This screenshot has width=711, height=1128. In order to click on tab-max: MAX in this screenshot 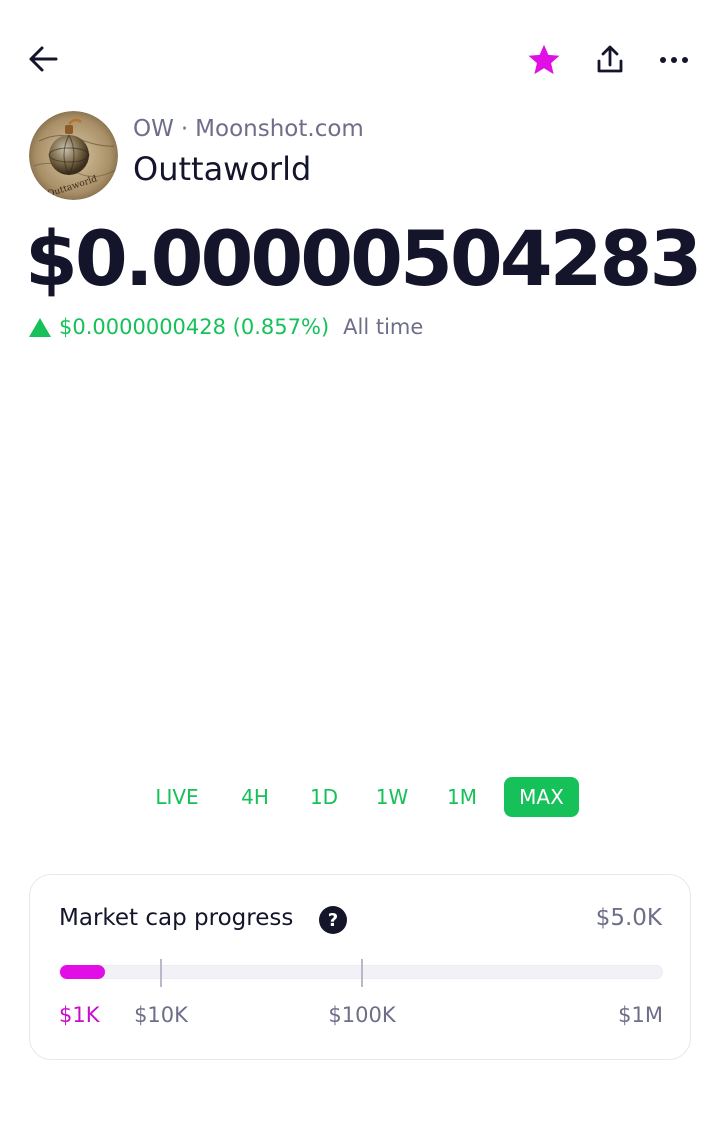, I will do `click(541, 797)`.